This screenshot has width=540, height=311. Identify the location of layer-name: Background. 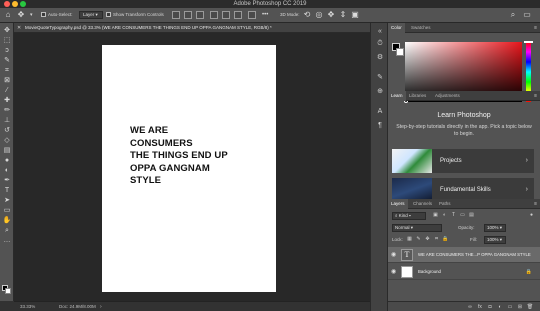
(429, 272).